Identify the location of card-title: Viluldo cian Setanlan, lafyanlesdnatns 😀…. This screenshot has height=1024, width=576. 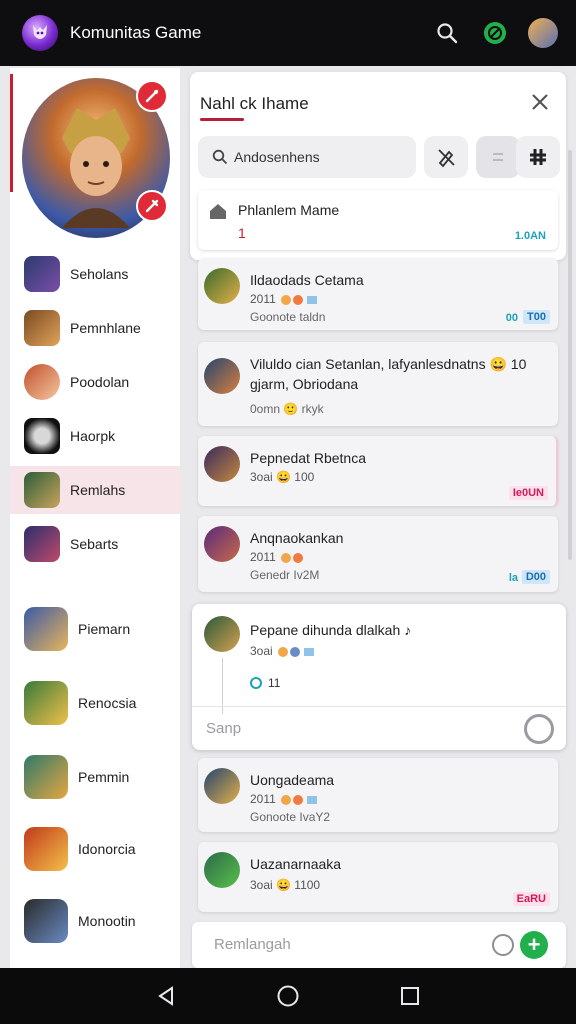
(388, 374).